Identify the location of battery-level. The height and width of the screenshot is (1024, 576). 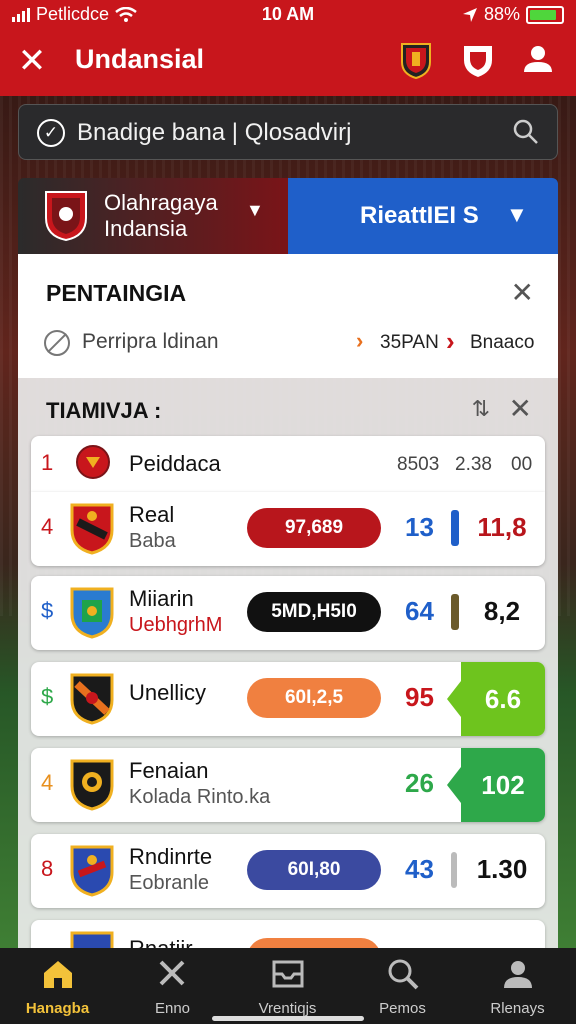
(543, 14).